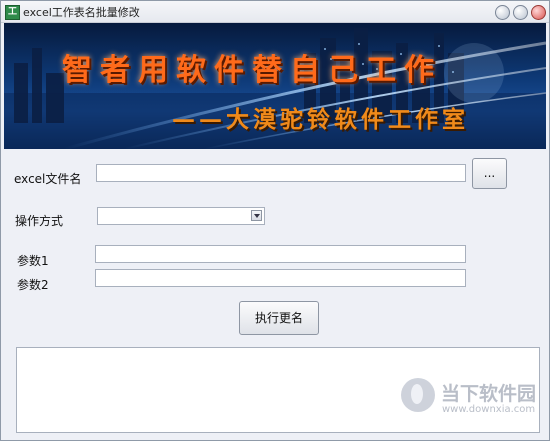  I want to click on operation-mode-label: 操作方式, so click(39, 221).